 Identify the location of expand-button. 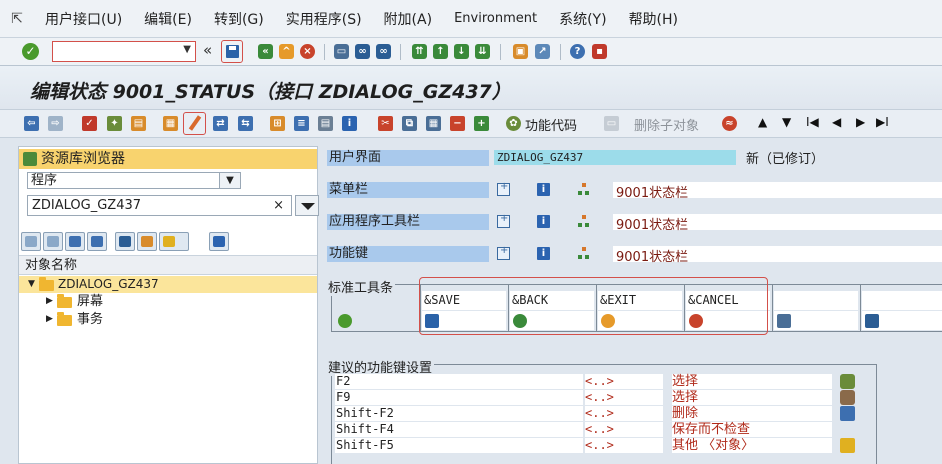
(75, 241).